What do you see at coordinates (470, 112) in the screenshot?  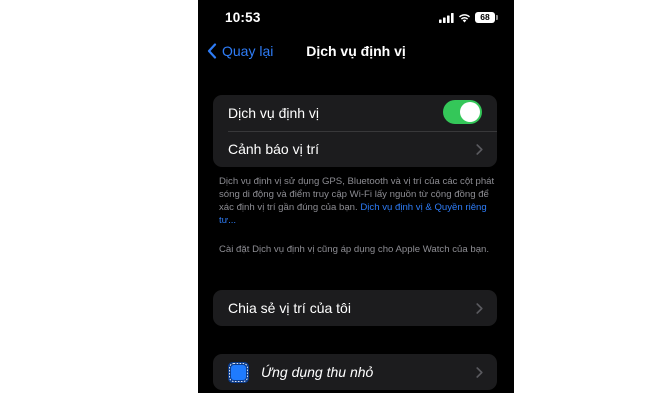 I see `toggle-knob` at bounding box center [470, 112].